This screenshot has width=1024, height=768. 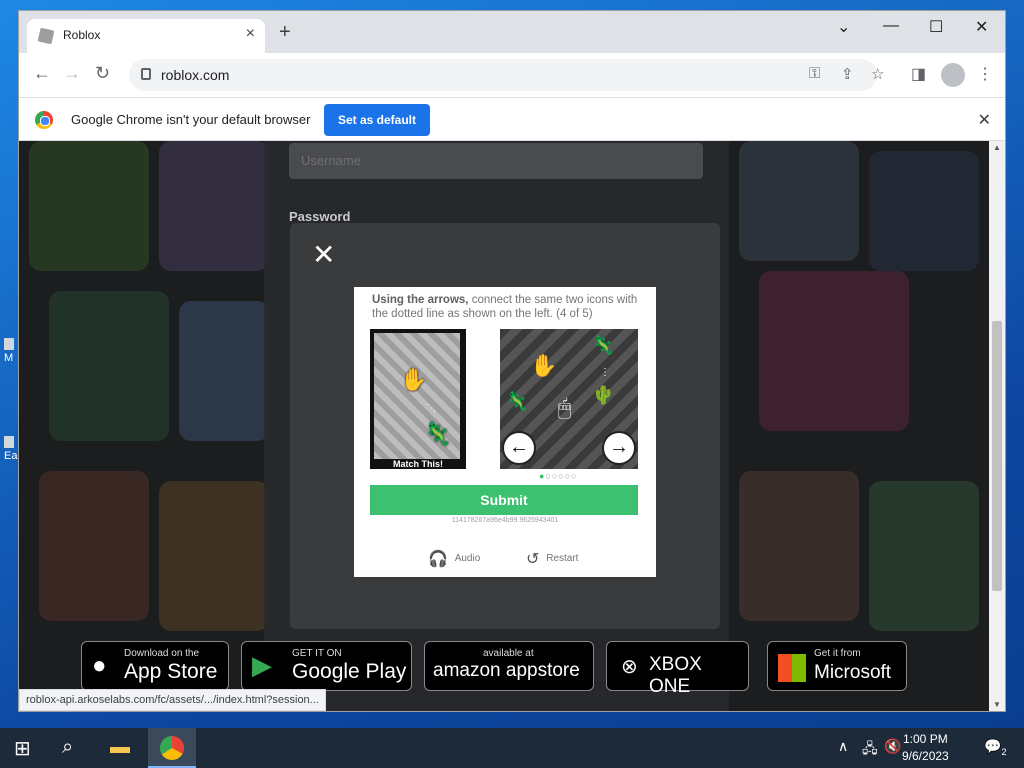 I want to click on scroll-down-icon: ▼, so click(x=997, y=704).